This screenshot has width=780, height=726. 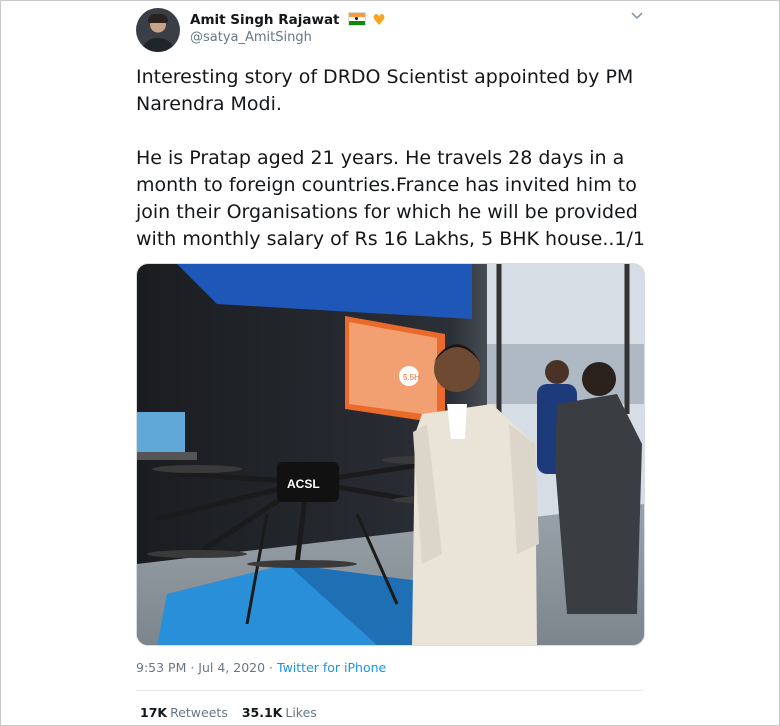 I want to click on tweet-time: 9:53 PM, so click(x=161, y=667).